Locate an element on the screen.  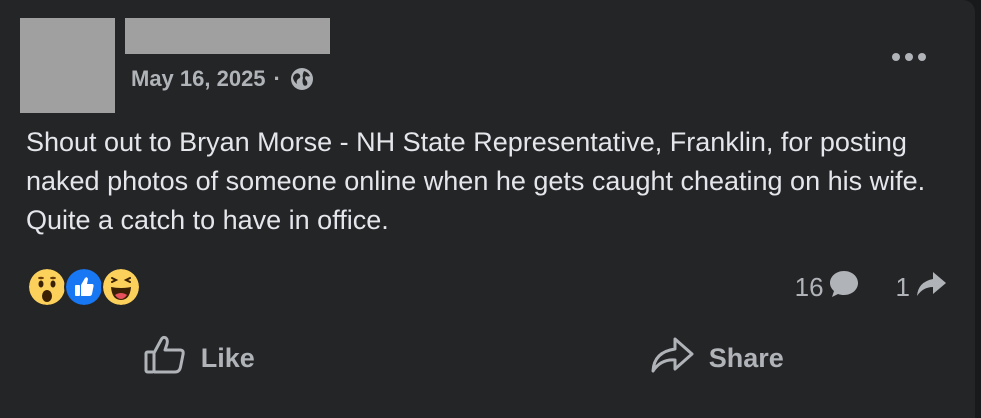
share-count: 1 is located at coordinates (922, 287).